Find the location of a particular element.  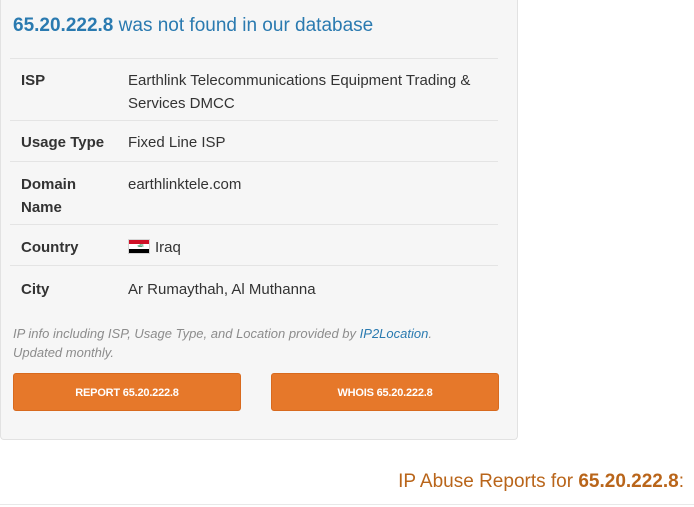

usage-type-row: Usage Type Fixed Line ISP is located at coordinates (254, 141).